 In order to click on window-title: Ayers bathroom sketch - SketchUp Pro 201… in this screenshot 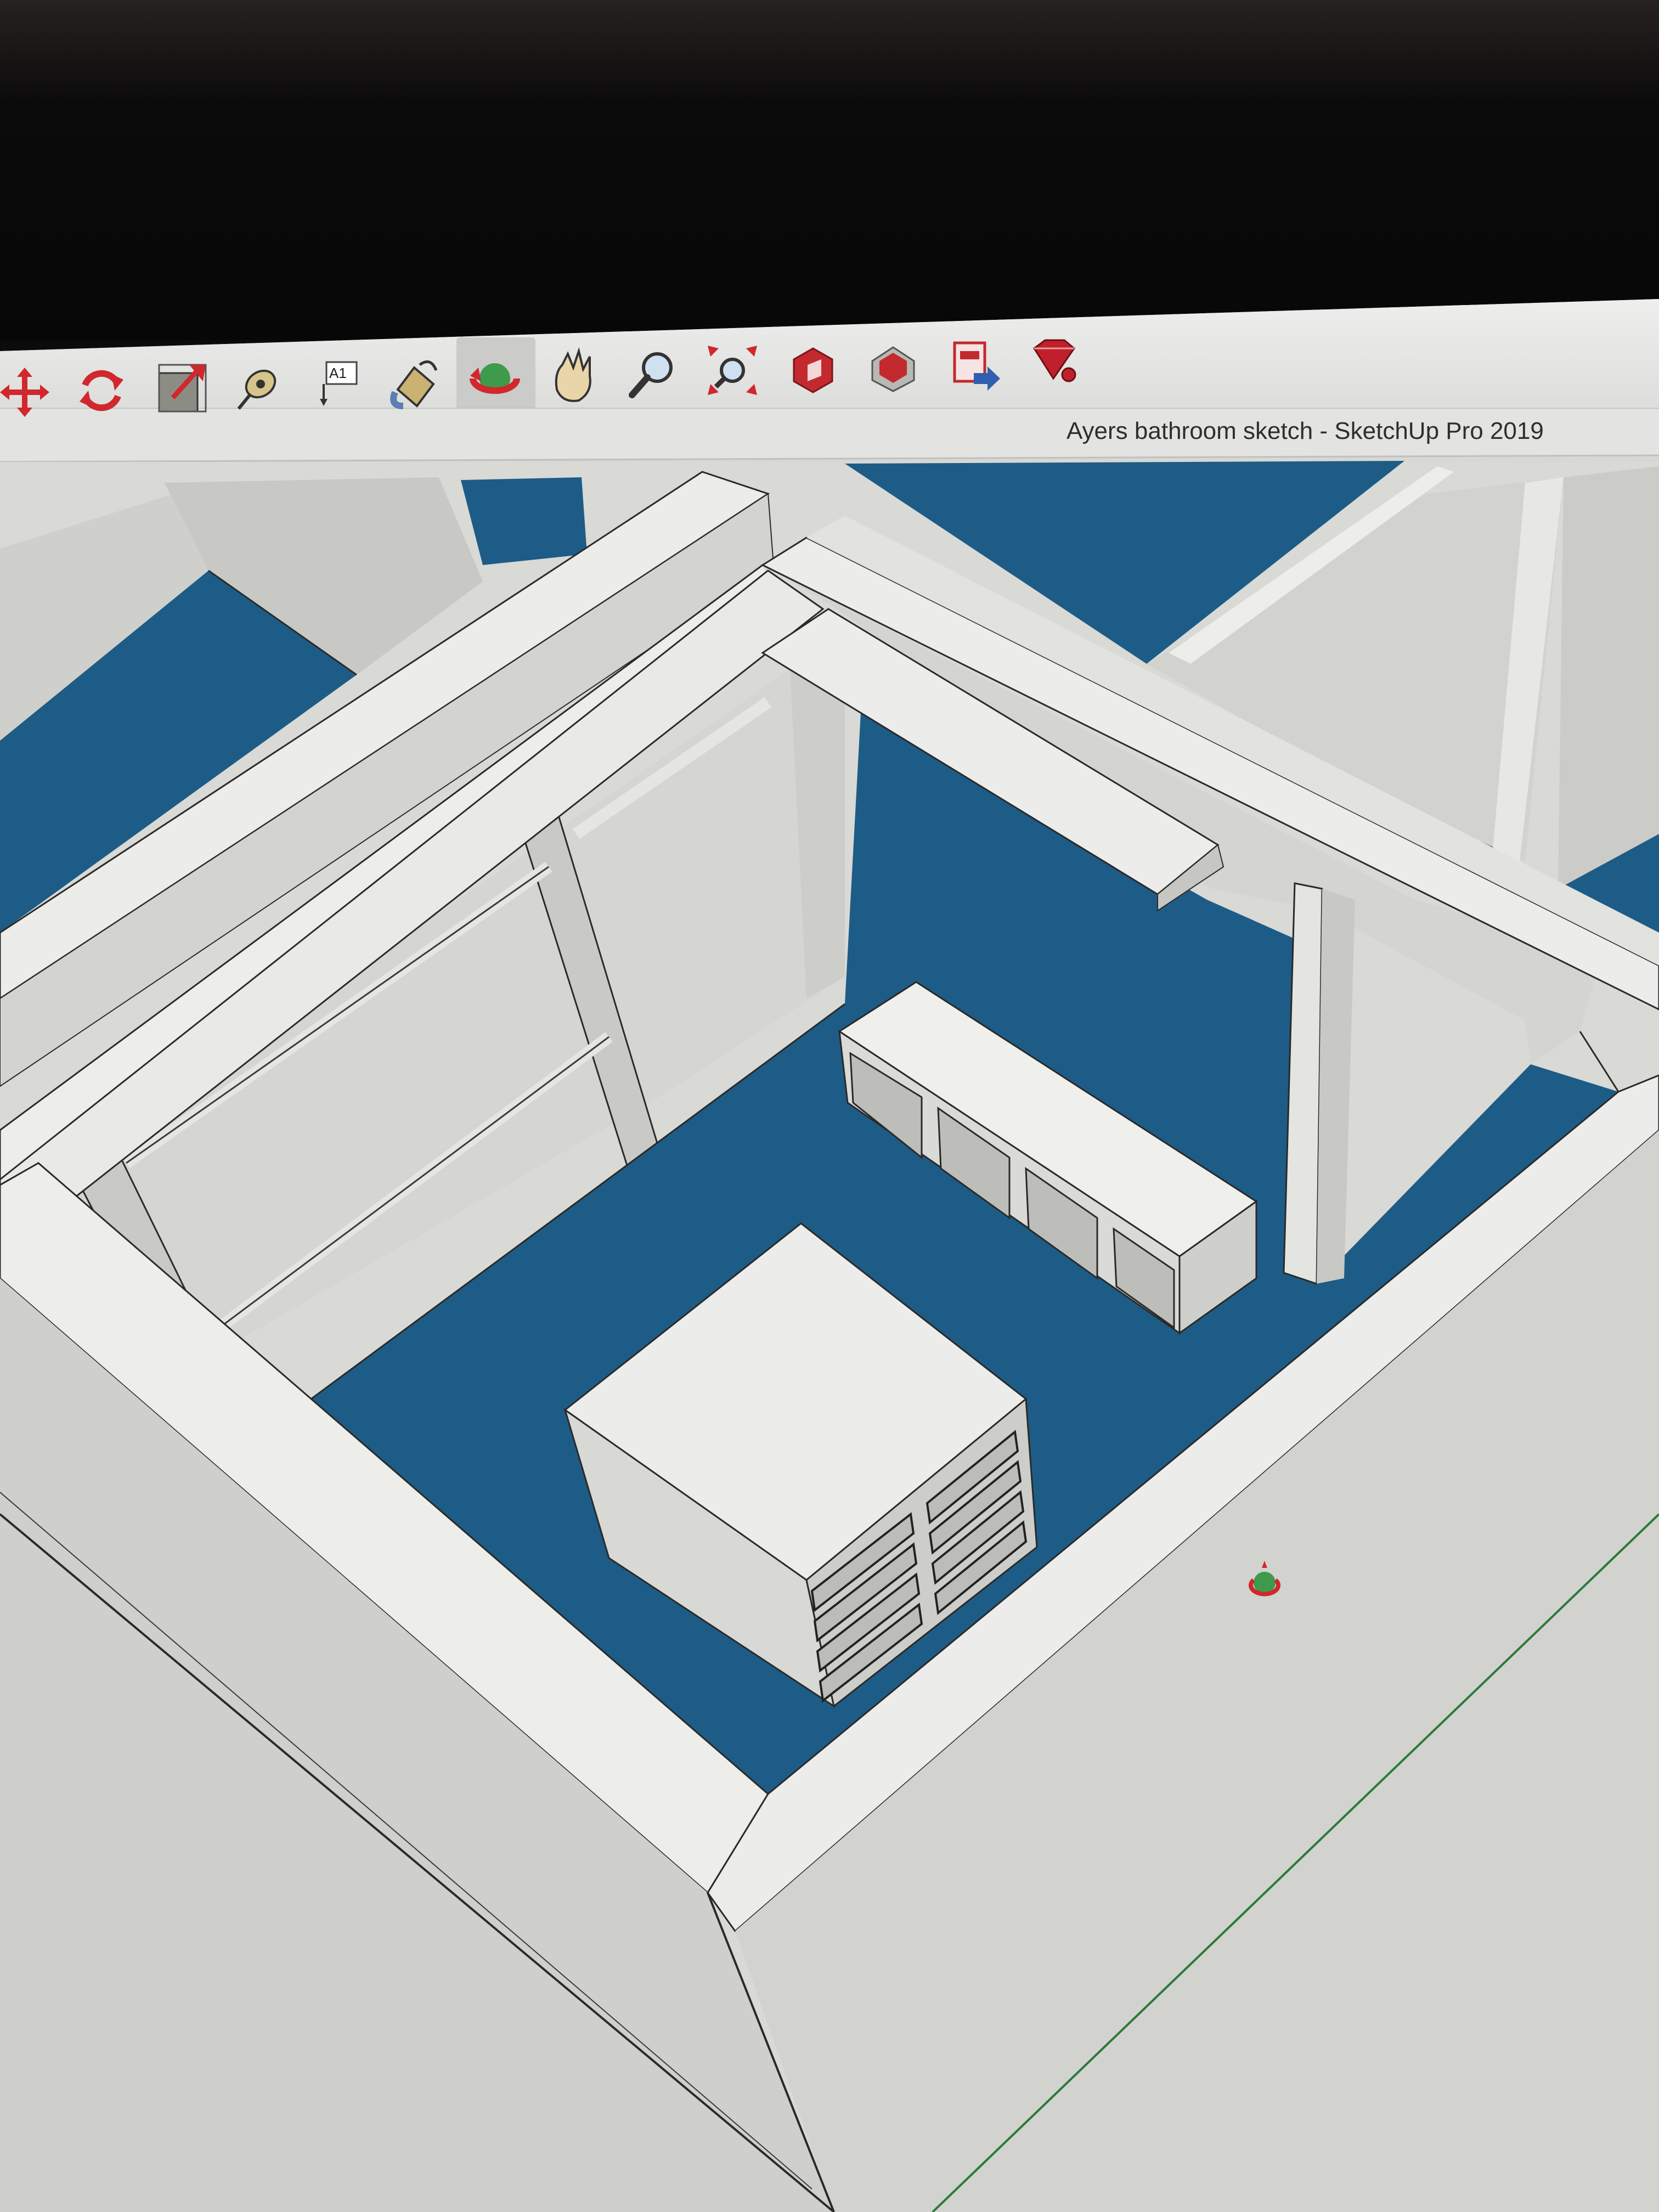, I will do `click(1305, 430)`.